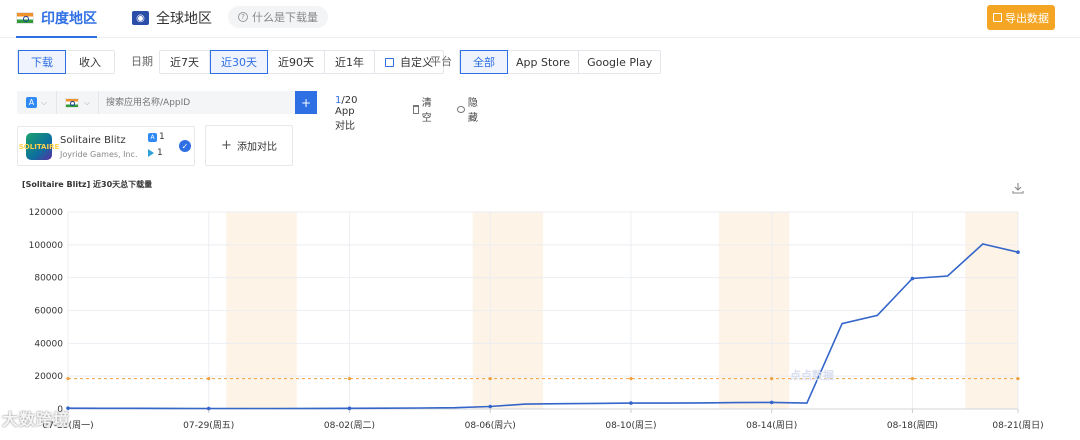  I want to click on hide-button: 隐藏, so click(469, 109).